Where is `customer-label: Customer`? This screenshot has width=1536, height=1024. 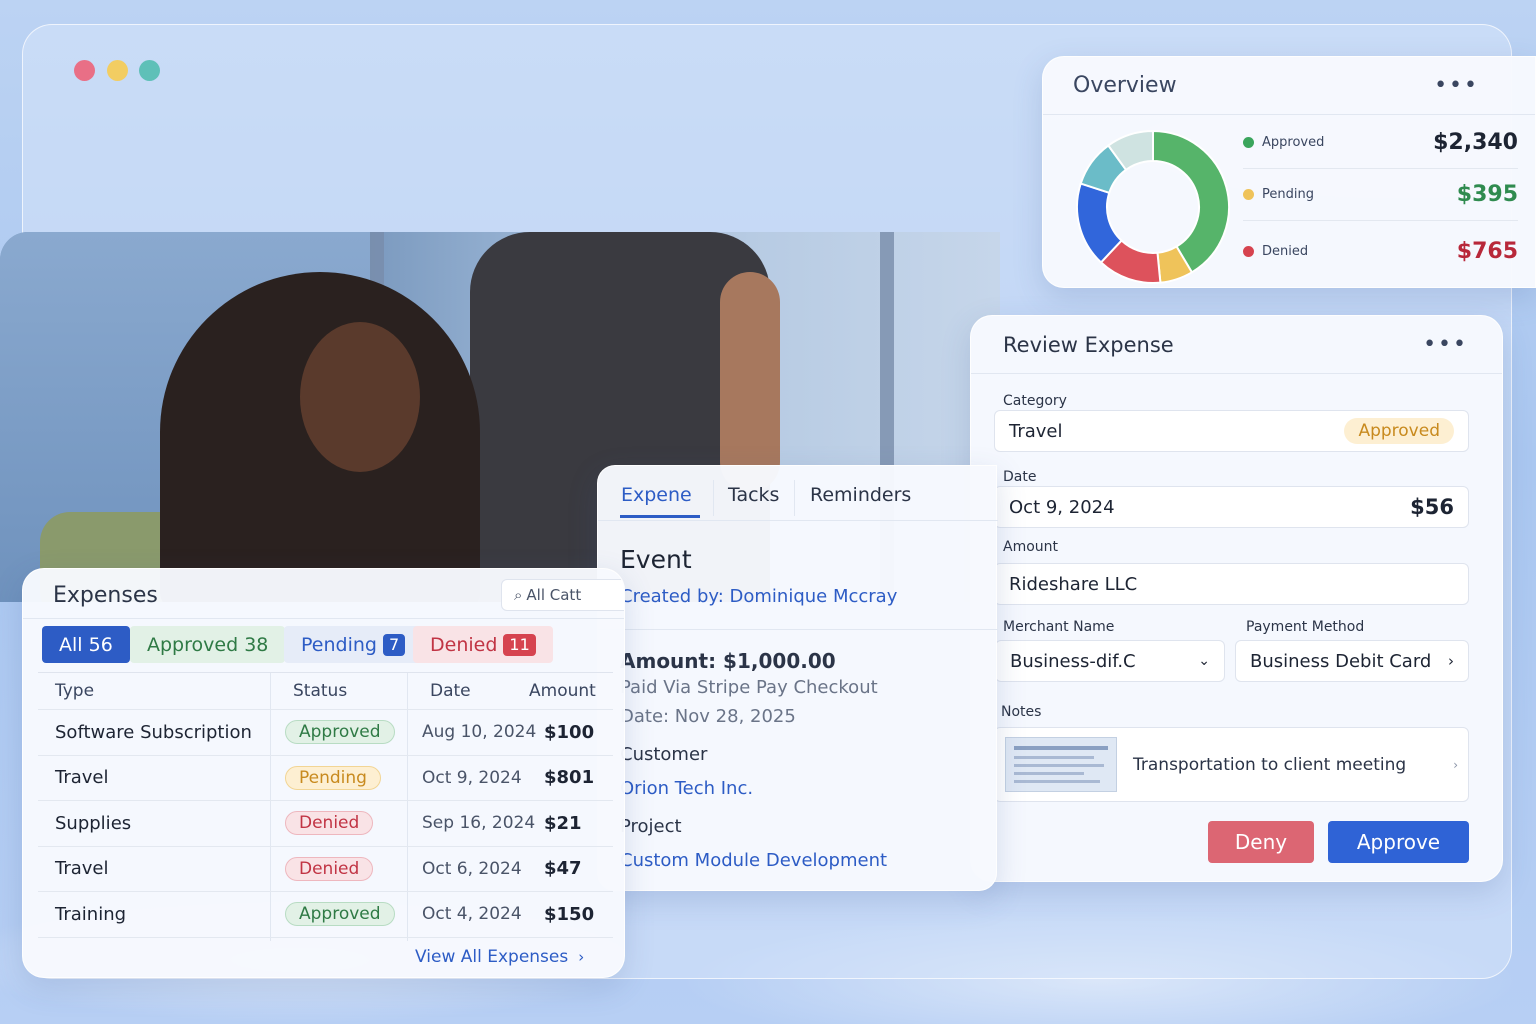
customer-label: Customer is located at coordinates (664, 754).